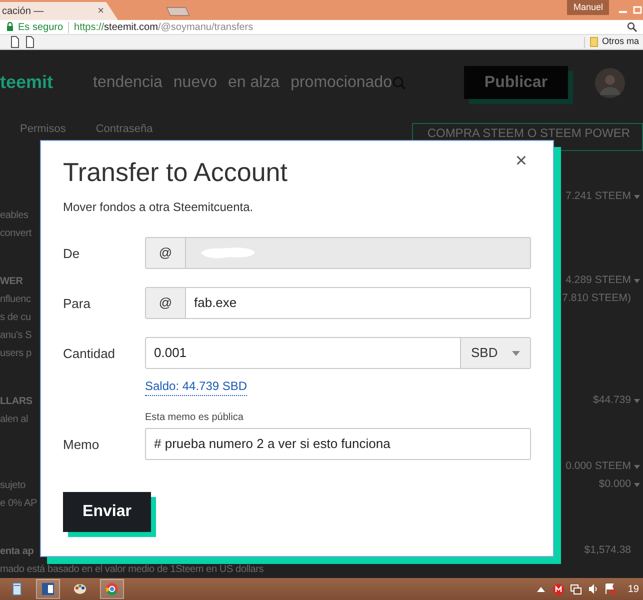  Describe the element at coordinates (632, 27) in the screenshot. I see `zoom-icon` at that location.